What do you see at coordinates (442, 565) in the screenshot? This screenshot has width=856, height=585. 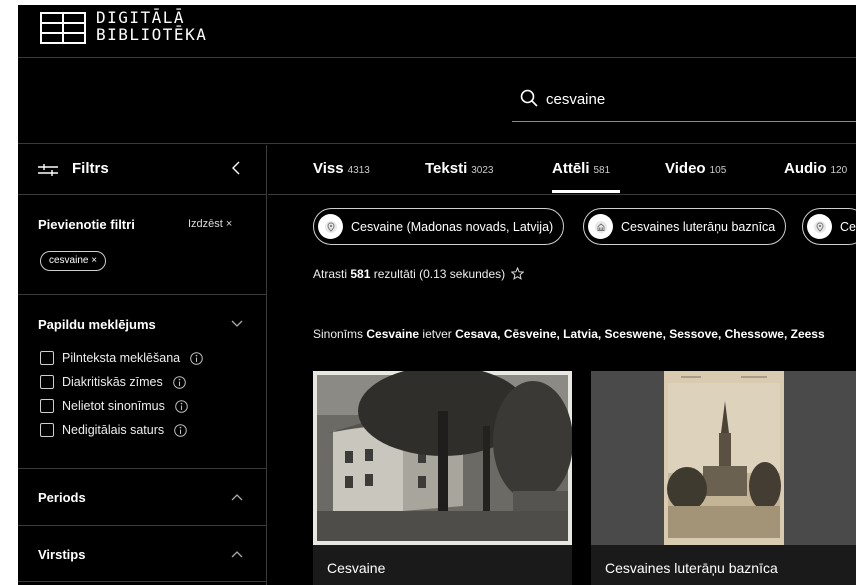 I see `card-title: Cesvaine` at bounding box center [442, 565].